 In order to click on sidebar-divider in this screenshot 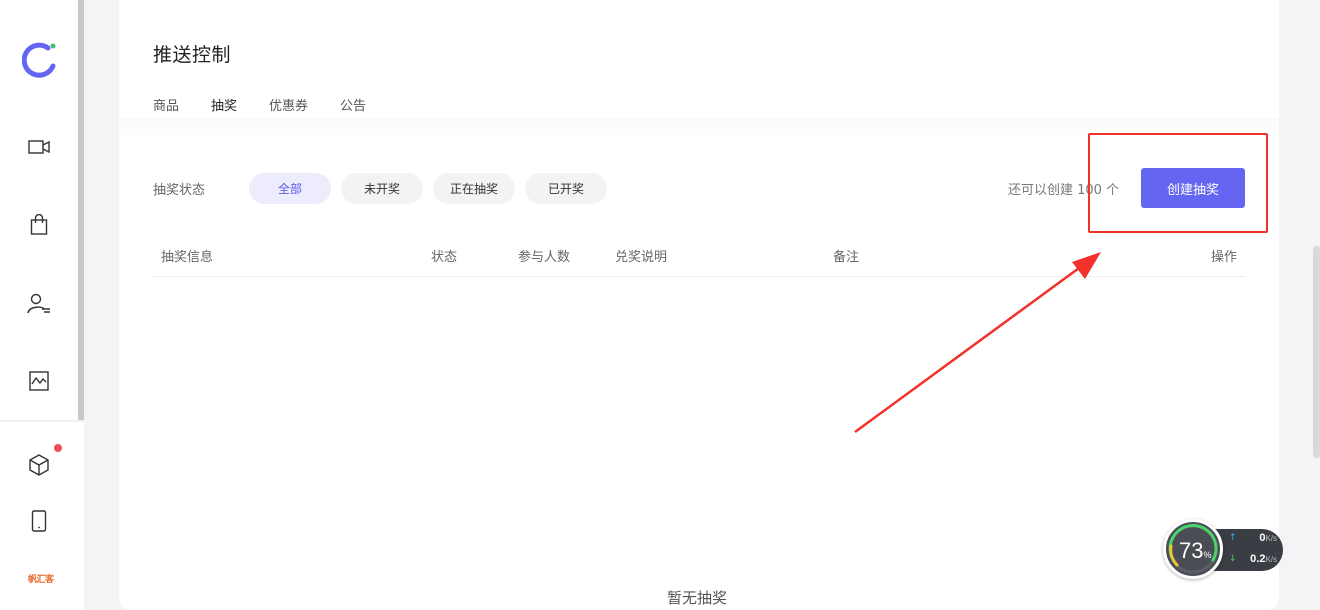, I will do `click(42, 421)`.